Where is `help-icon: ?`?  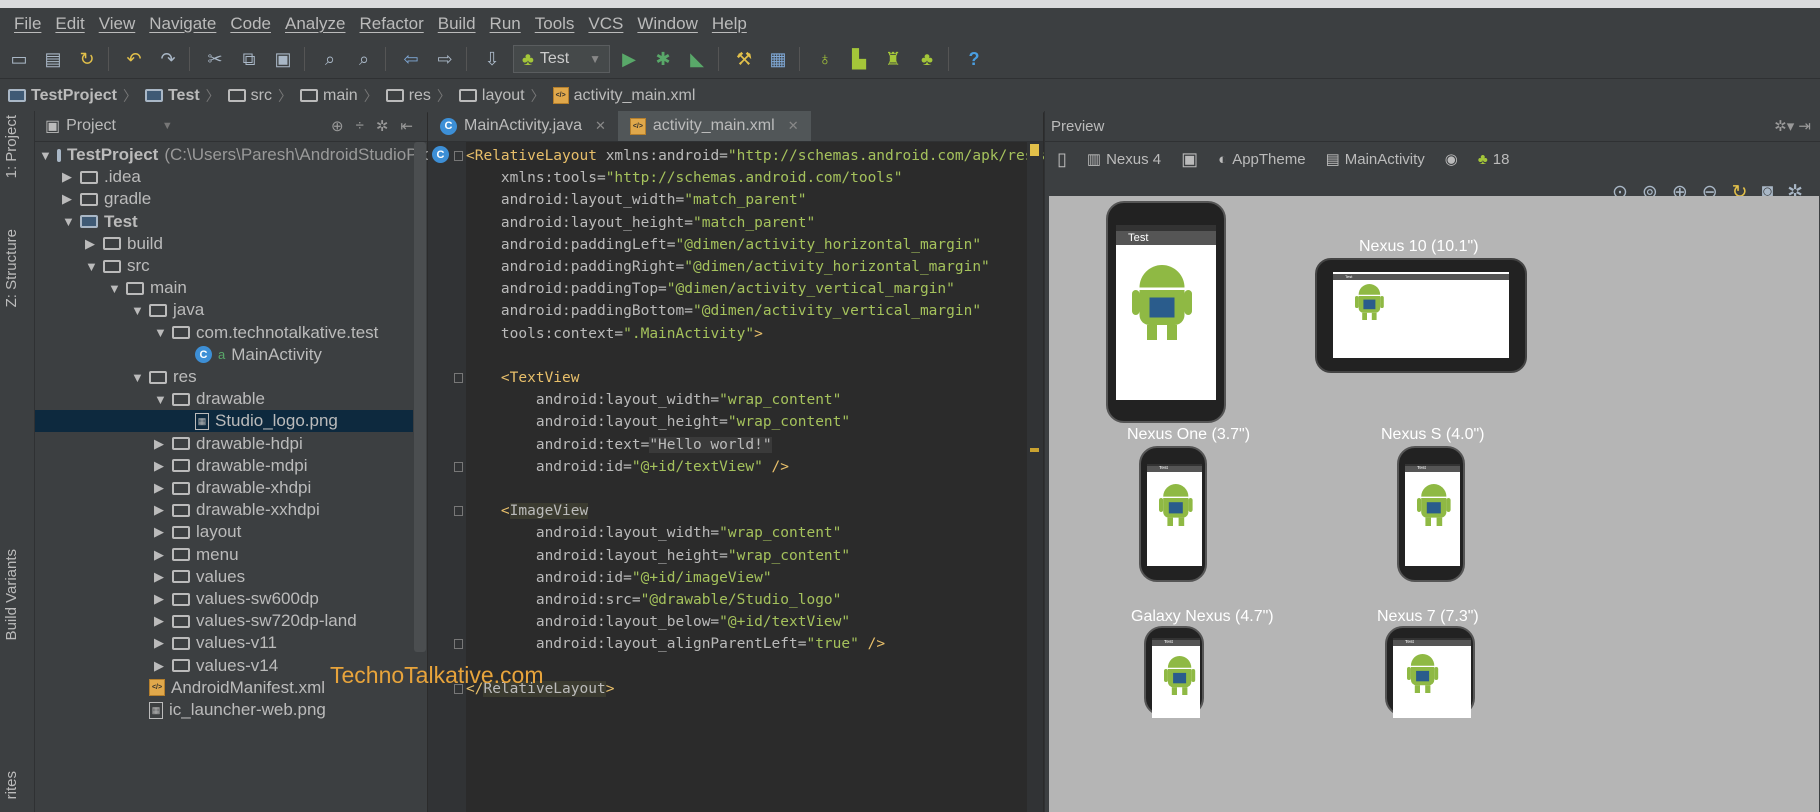
help-icon: ? is located at coordinates (974, 59).